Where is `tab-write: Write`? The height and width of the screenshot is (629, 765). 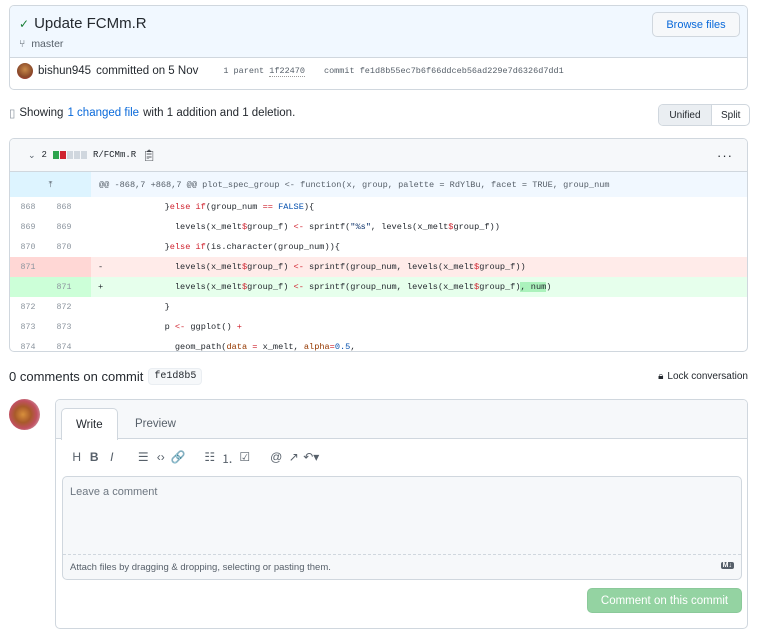
tab-write: Write is located at coordinates (89, 424).